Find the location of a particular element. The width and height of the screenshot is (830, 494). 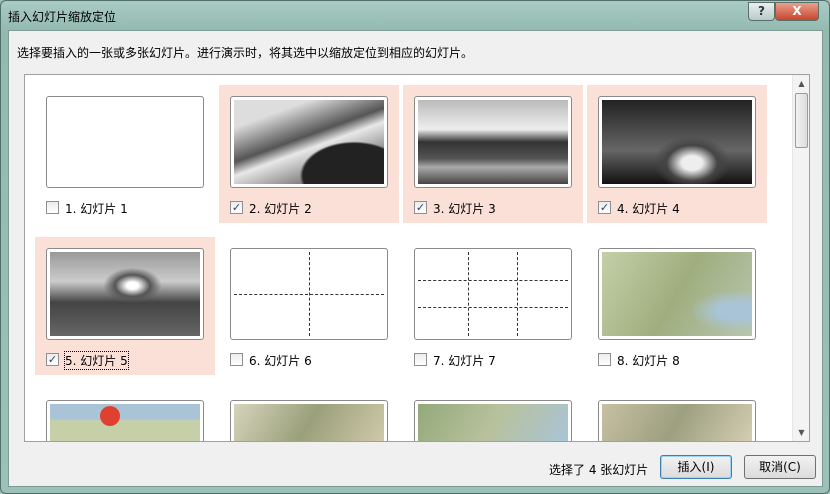

slide-label: 6. 幻灯片 6 is located at coordinates (280, 361).